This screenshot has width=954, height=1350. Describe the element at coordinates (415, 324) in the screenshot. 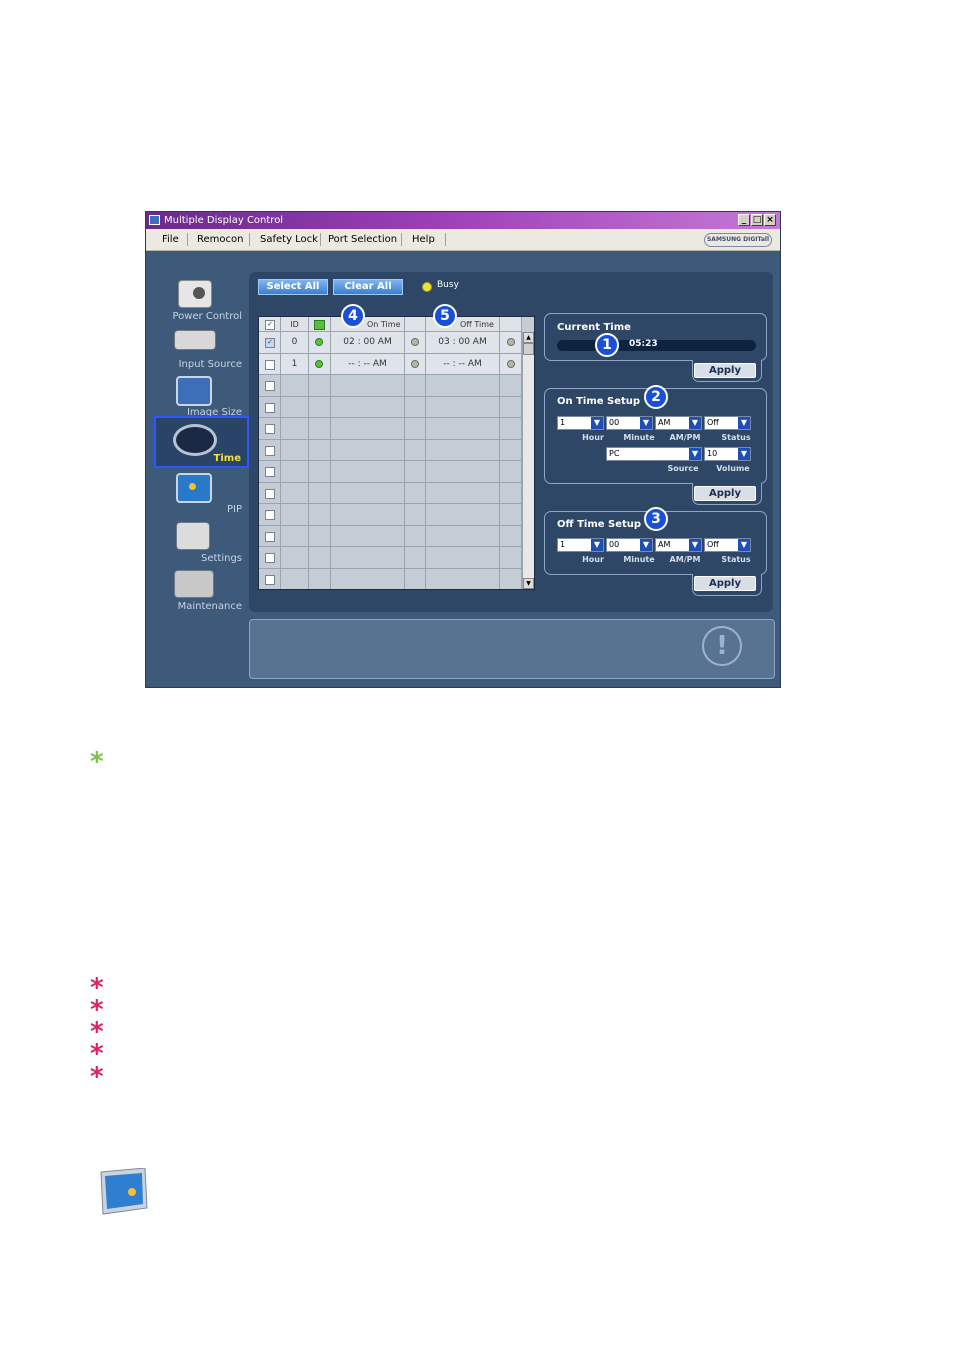

I see `column-header-on-status` at that location.